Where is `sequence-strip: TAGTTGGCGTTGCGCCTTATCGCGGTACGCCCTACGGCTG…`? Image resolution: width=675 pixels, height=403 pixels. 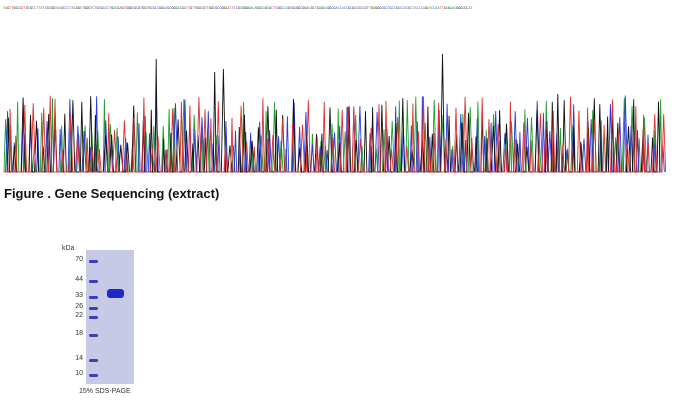
sequence-strip: TAGTTGGCGTTGCGCCTTATCGCGGTACGCCCTACGGCTG… is located at coordinates (238, 8).